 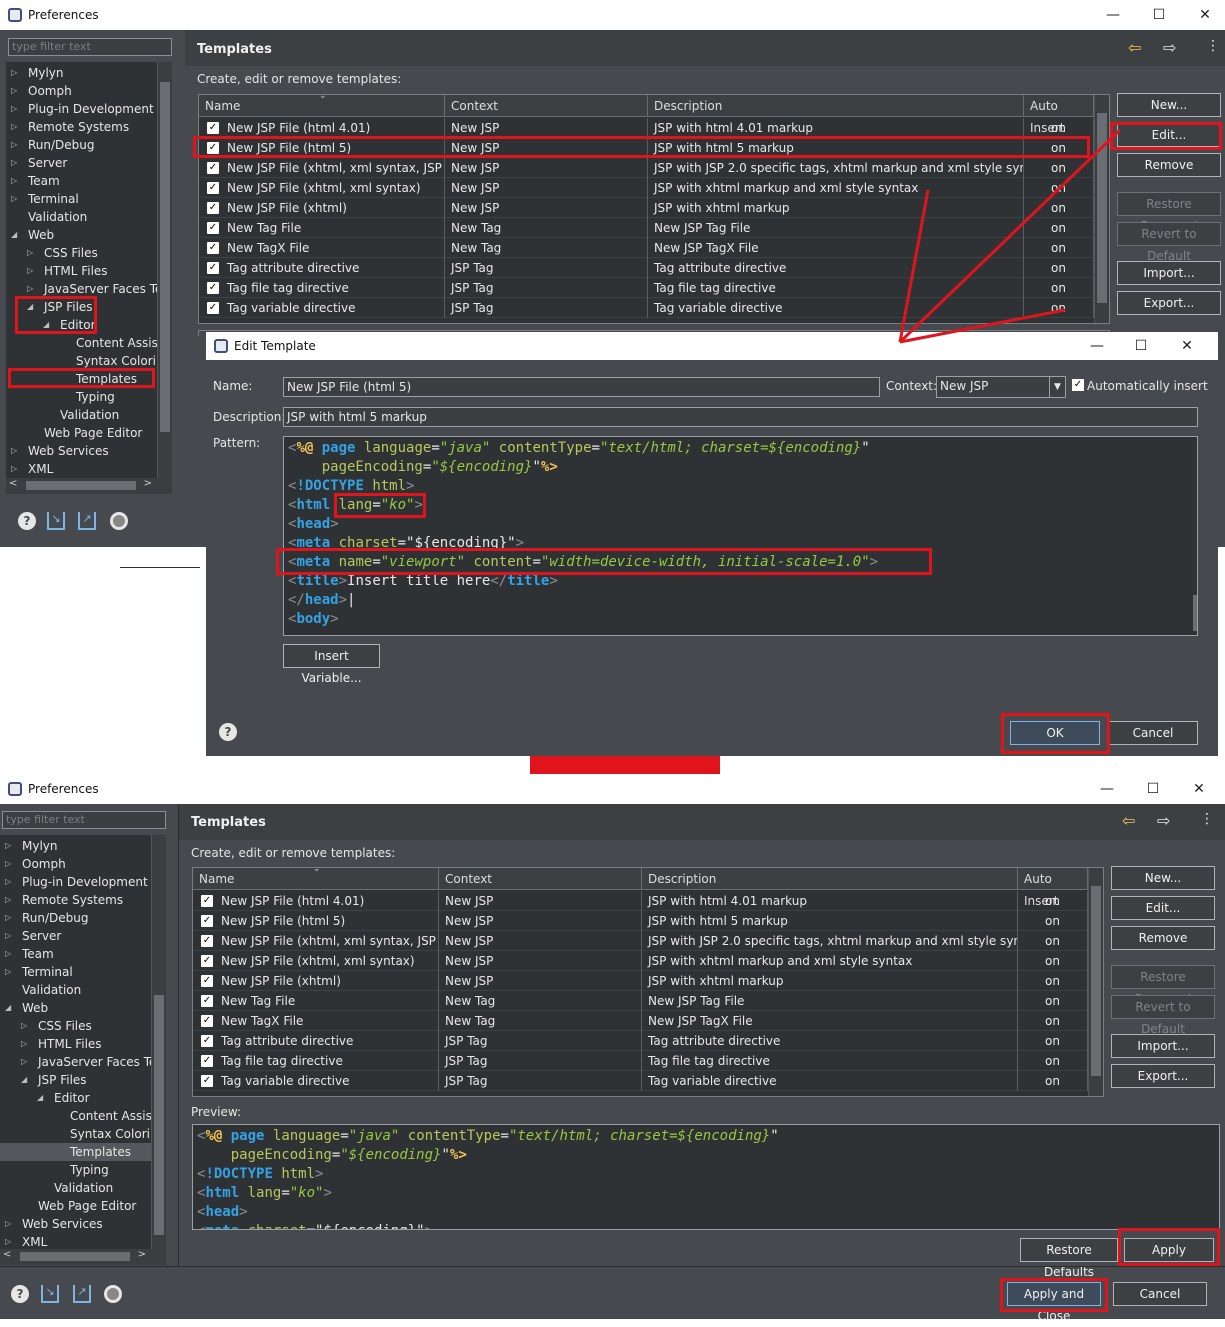 What do you see at coordinates (1113, 15) in the screenshot?
I see `minimize-icon: —` at bounding box center [1113, 15].